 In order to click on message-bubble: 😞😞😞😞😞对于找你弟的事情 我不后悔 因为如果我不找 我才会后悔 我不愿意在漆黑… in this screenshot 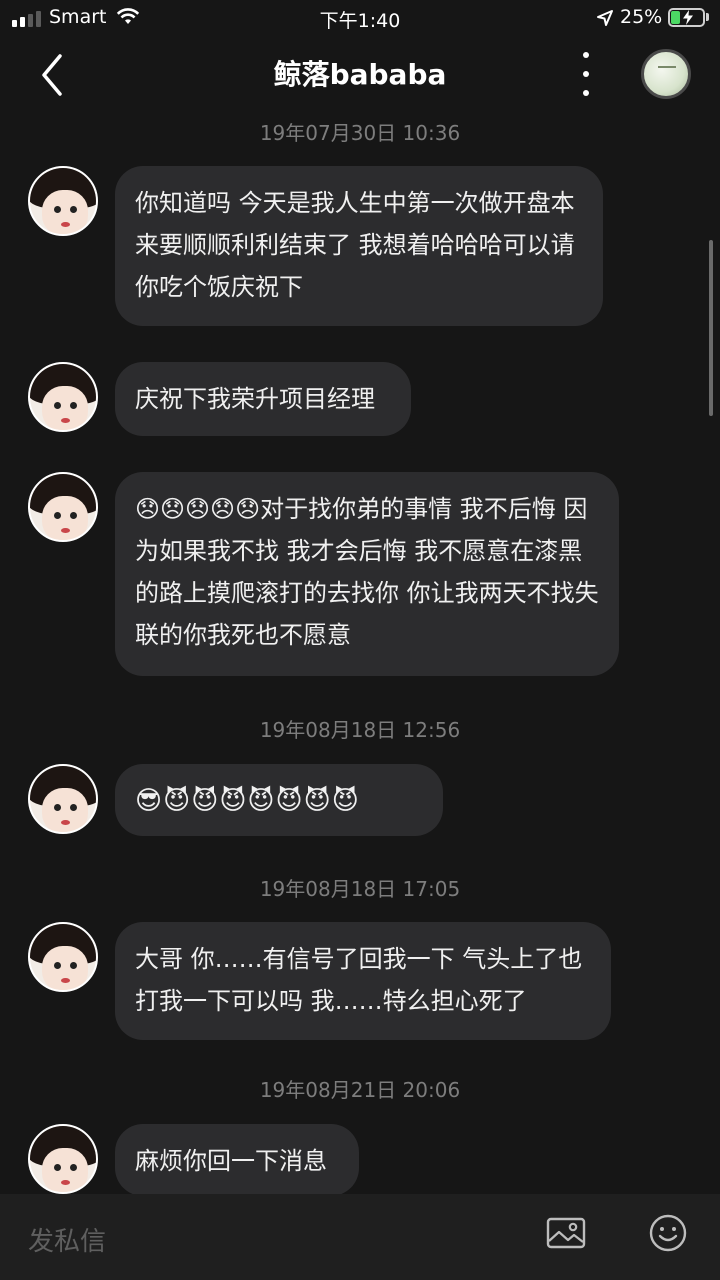, I will do `click(367, 574)`.